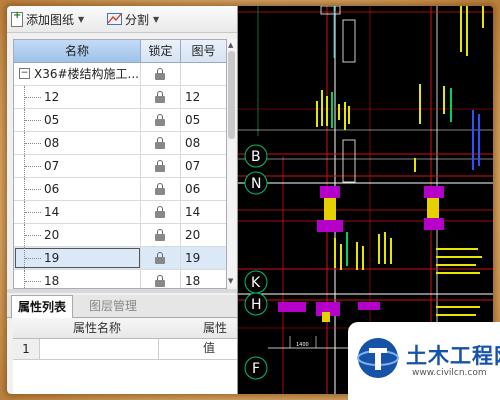  I want to click on tree-header: 名称 锁定 图号, so click(120, 51).